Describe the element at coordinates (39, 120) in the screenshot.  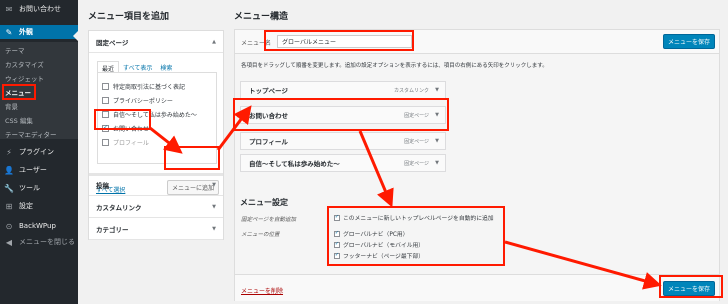
I see `submenu-css: CSS 編集` at that location.